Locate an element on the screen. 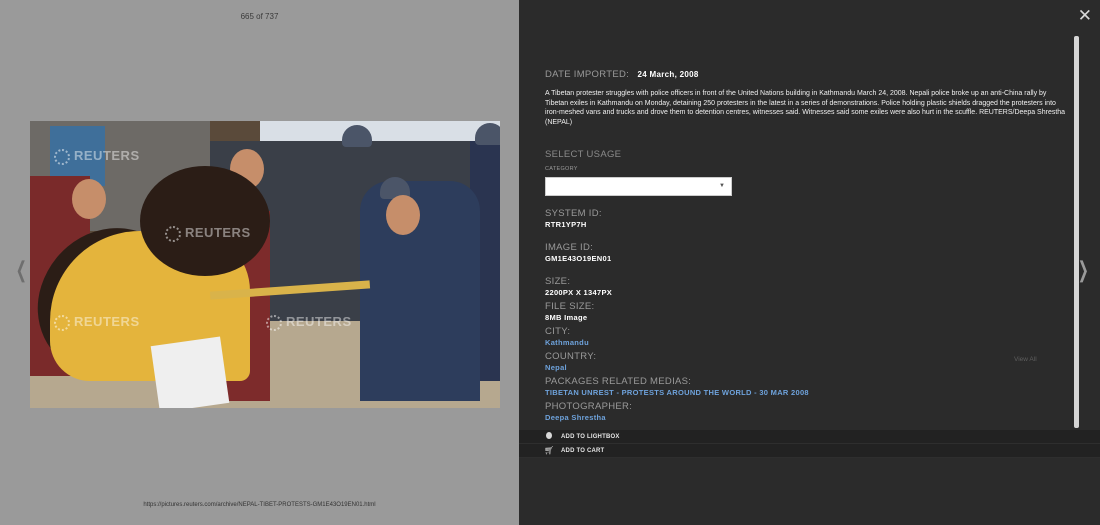 This screenshot has width=1100, height=525. size-value: 2200PX X 1347PX is located at coordinates (579, 292).